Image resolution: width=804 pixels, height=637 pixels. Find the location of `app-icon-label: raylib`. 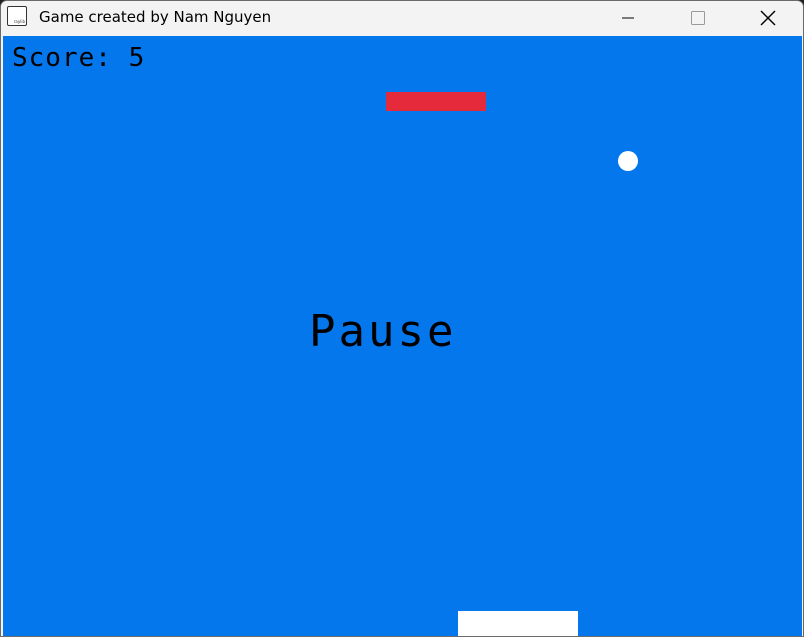

app-icon-label: raylib is located at coordinates (19, 21).